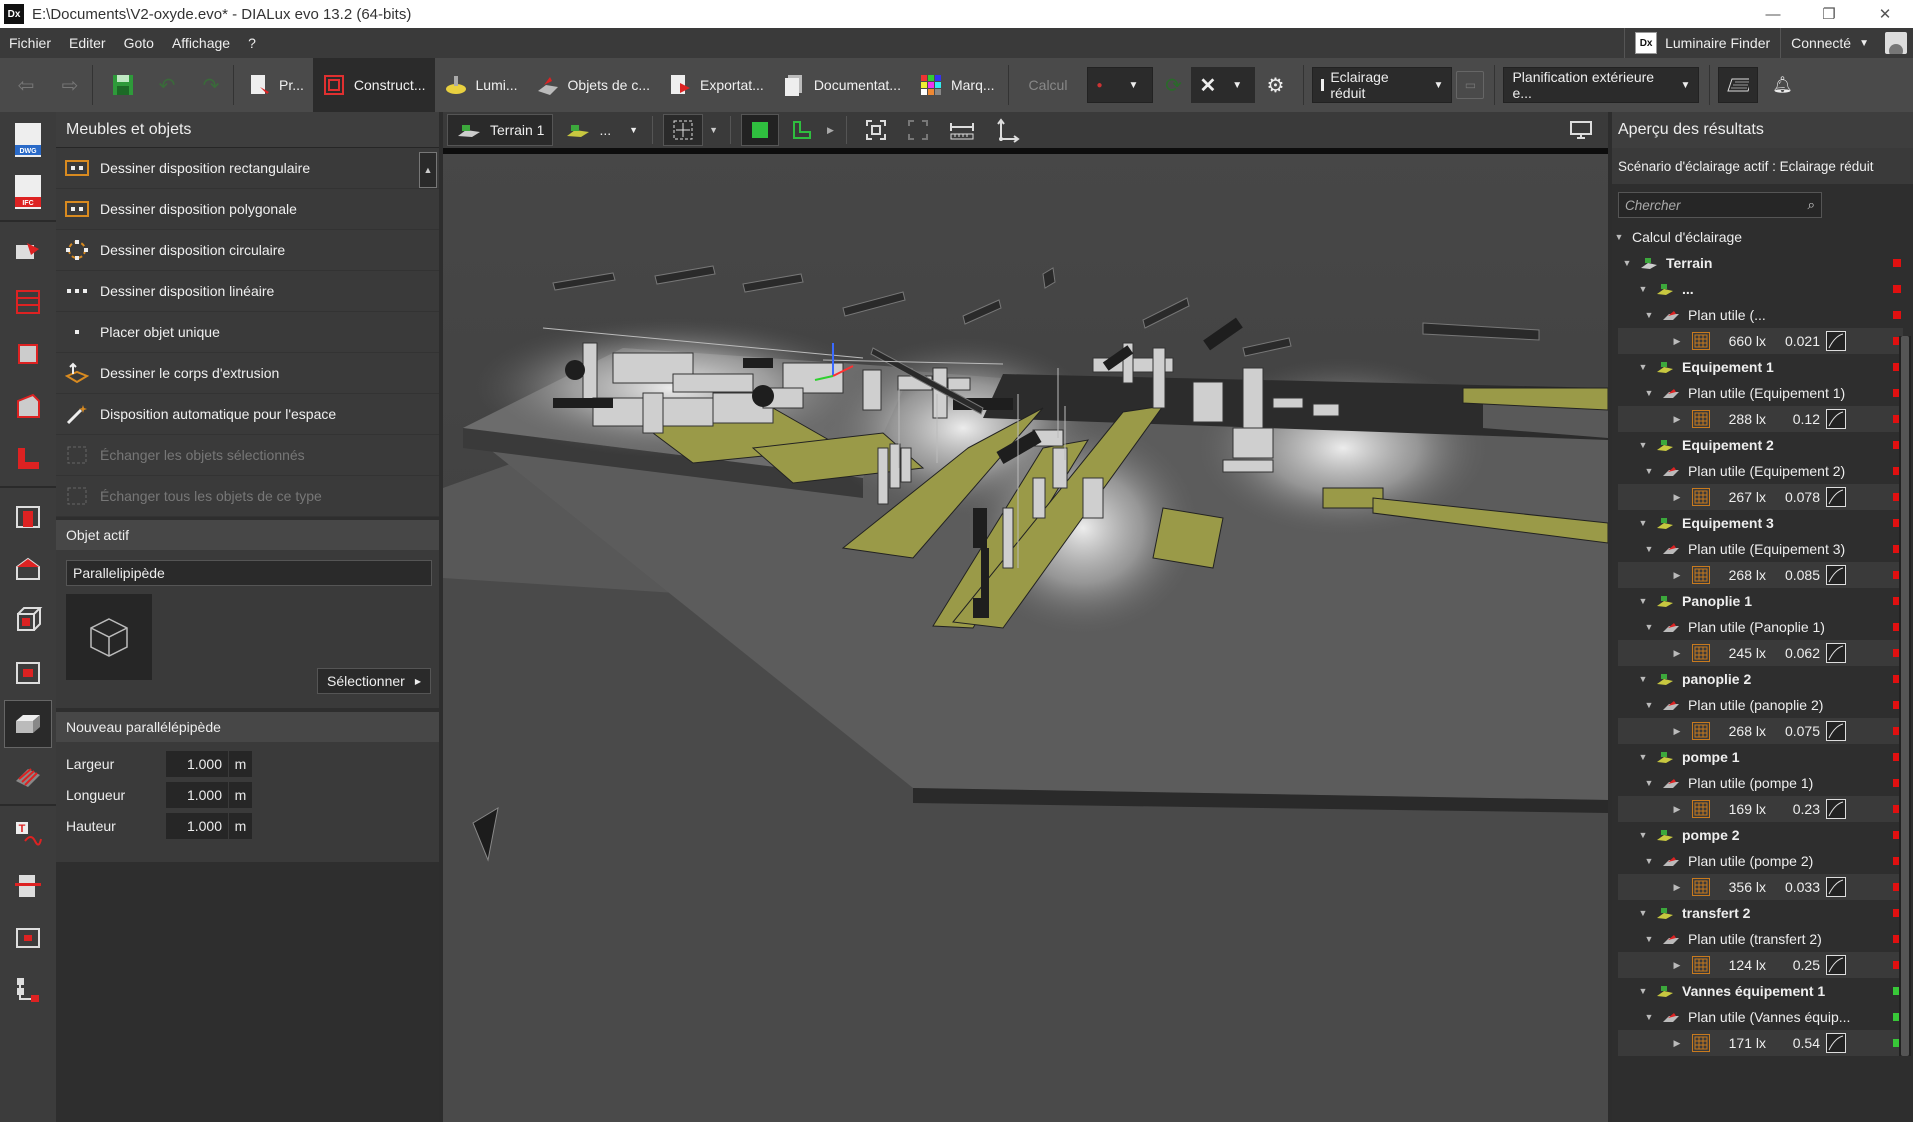  Describe the element at coordinates (28, 620) in the screenshot. I see `cube-outline-icon` at that location.